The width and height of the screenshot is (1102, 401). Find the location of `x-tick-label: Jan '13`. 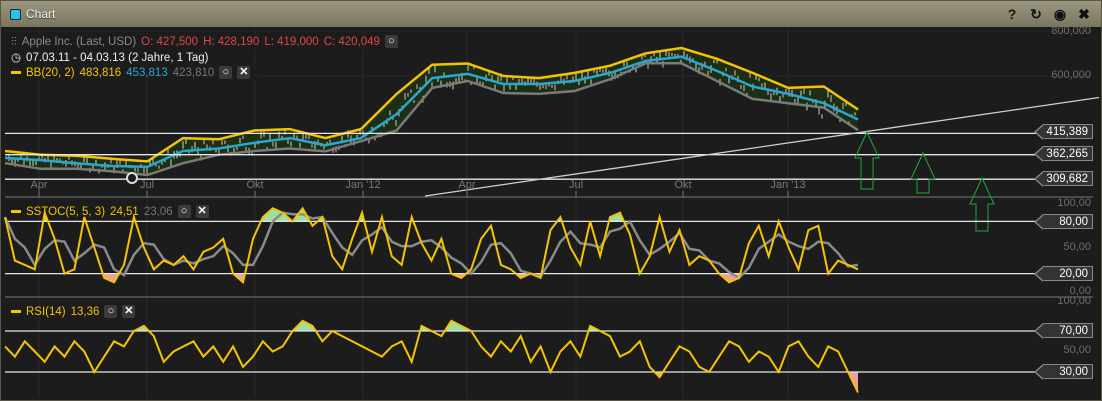

x-tick-label: Jan '13 is located at coordinates (788, 185).